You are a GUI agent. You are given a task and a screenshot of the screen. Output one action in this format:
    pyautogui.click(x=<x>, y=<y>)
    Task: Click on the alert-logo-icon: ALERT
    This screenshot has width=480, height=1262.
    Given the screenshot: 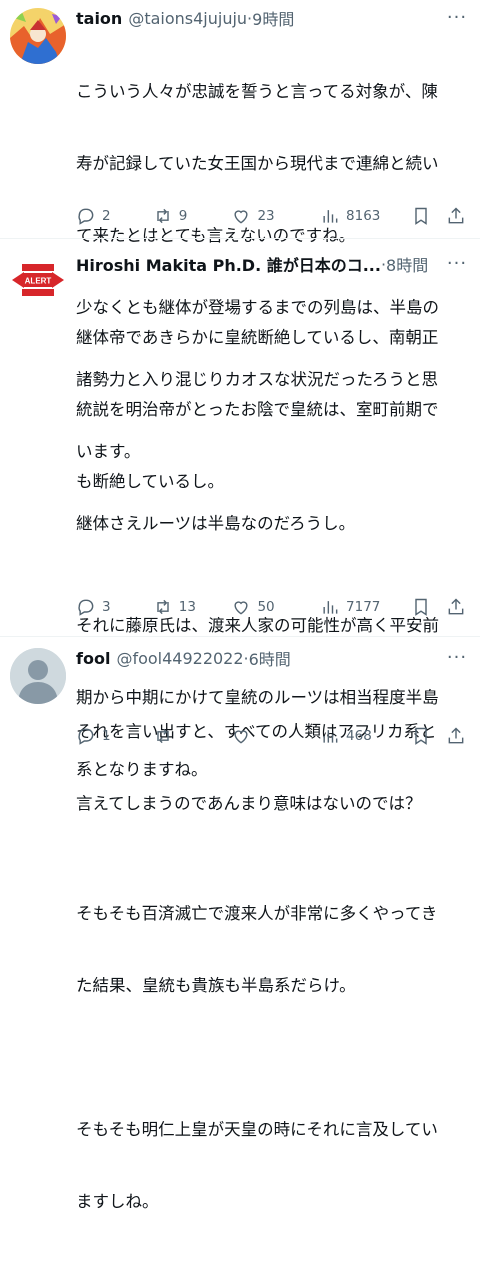 What is the action you would take?
    pyautogui.click(x=38, y=280)
    